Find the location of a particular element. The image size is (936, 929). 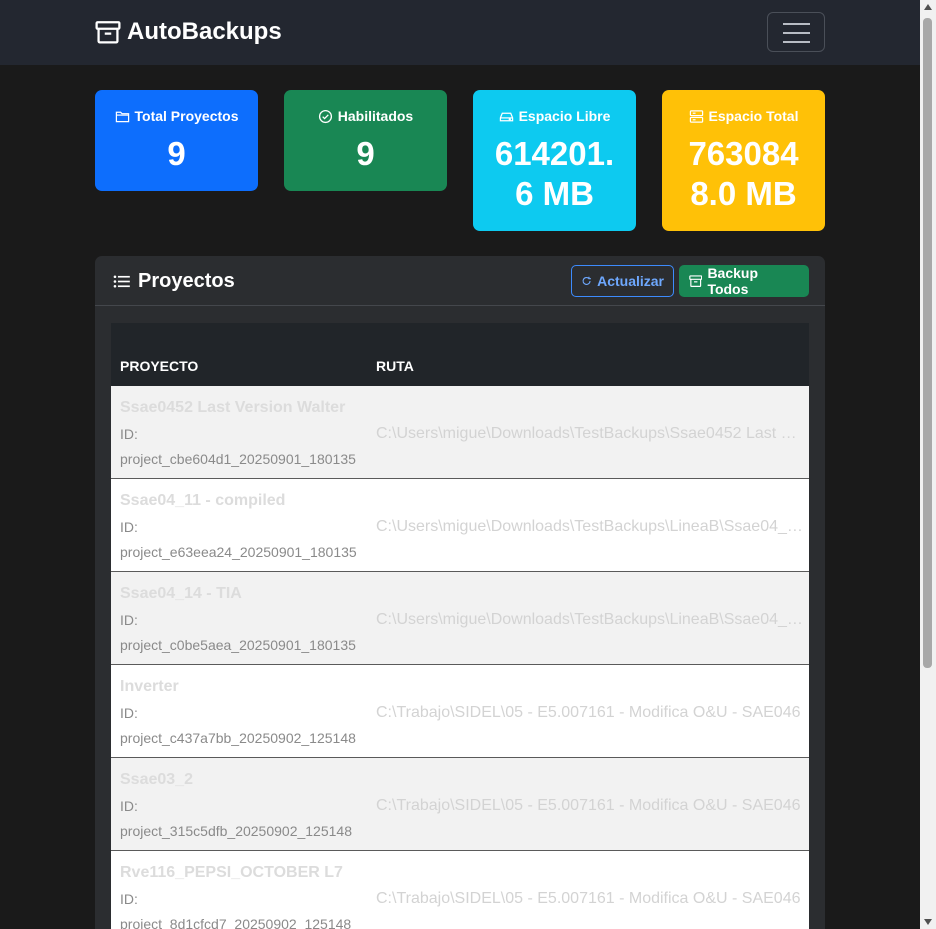

backup-all-button: Backup Todos is located at coordinates (744, 281).